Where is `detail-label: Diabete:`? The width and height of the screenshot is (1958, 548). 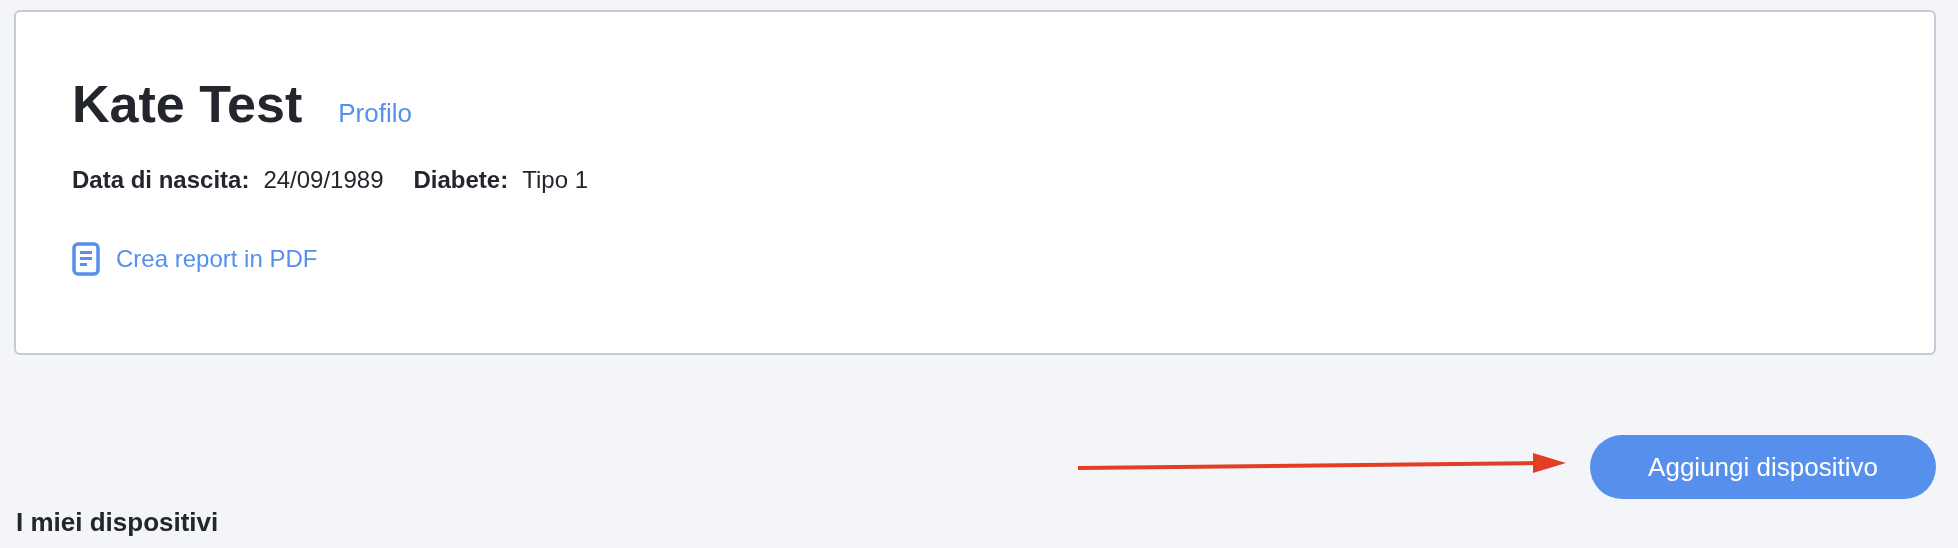 detail-label: Diabete: is located at coordinates (461, 180).